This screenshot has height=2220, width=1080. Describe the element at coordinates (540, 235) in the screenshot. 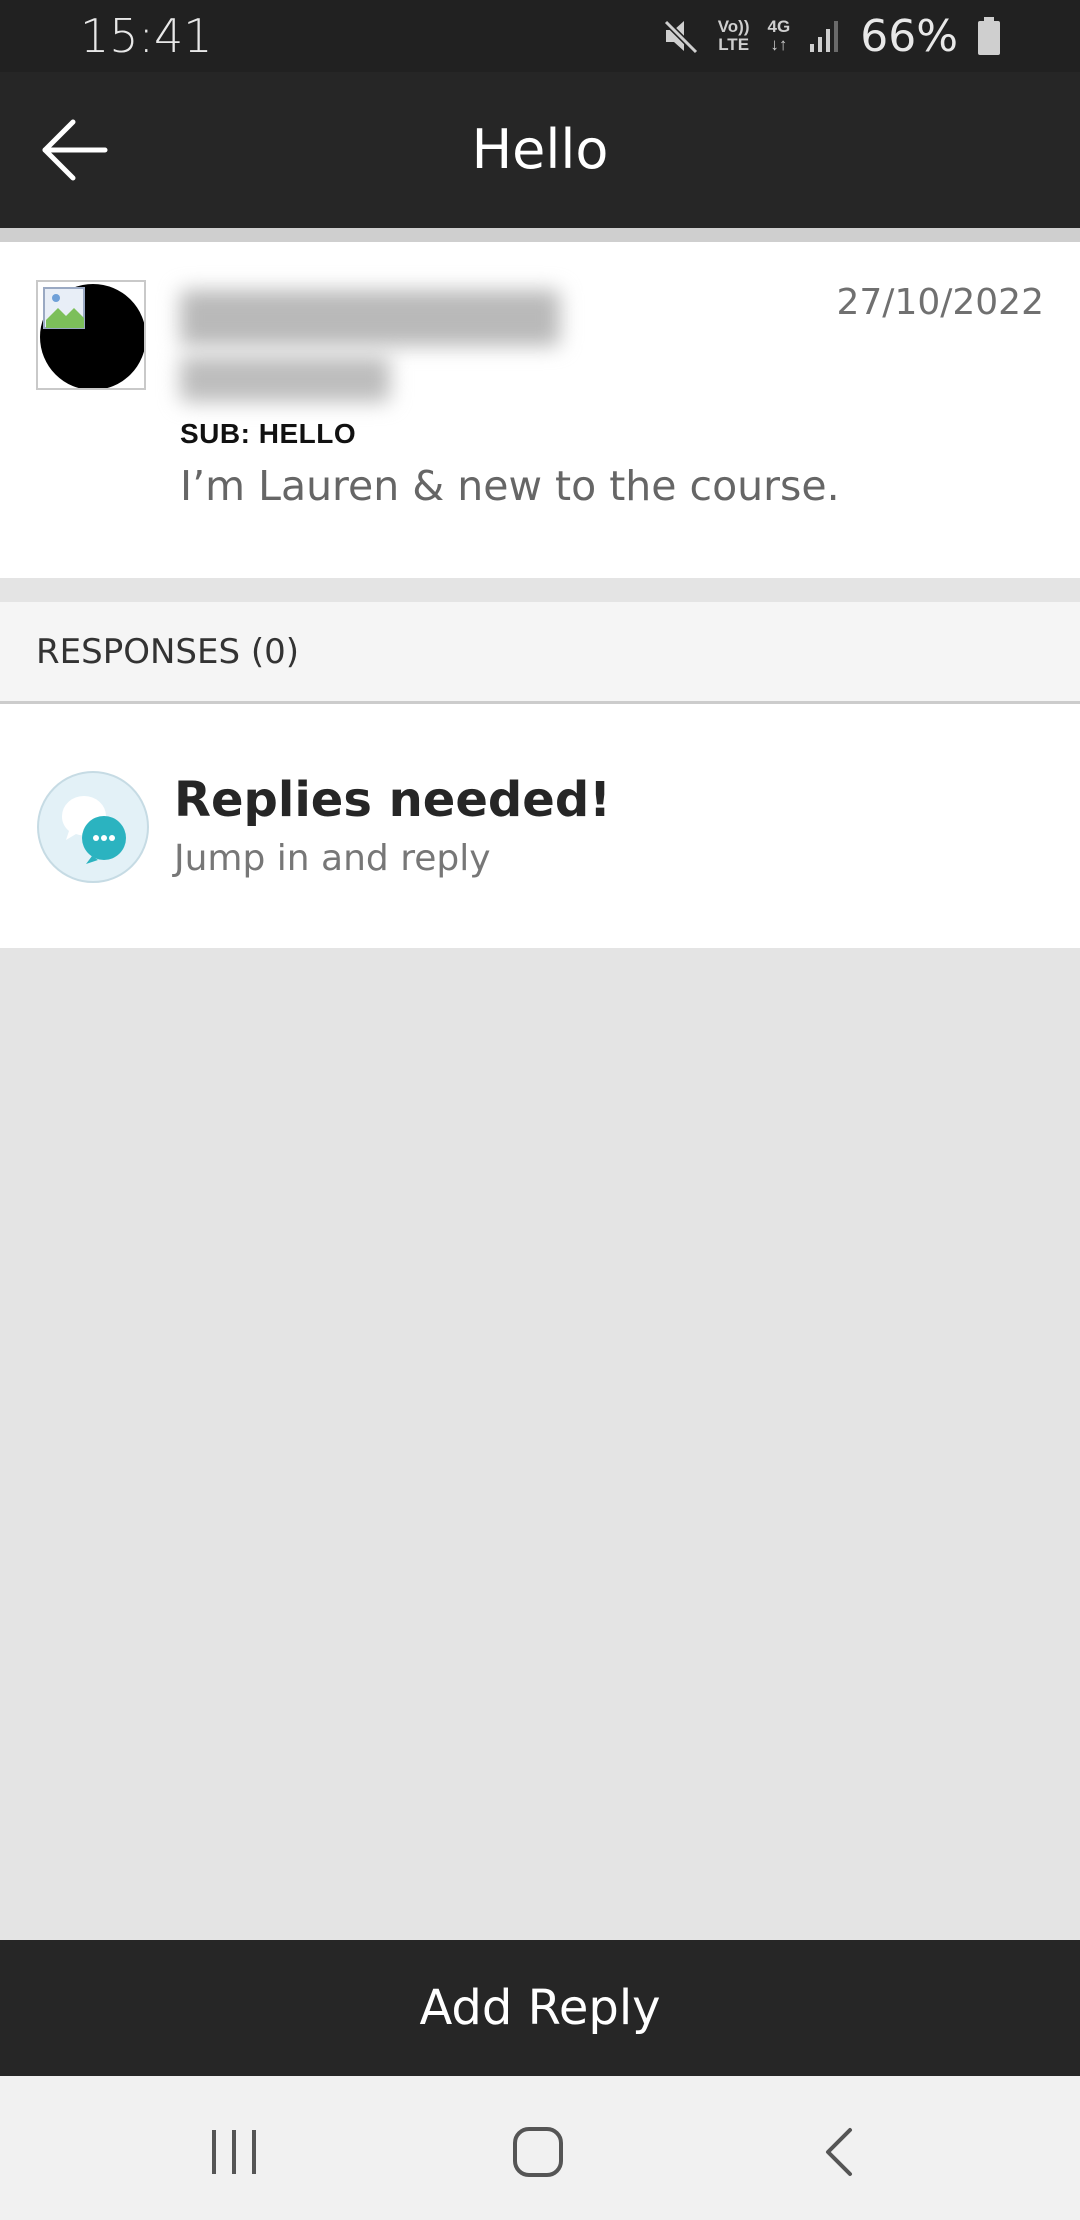

I see `header-divider` at that location.